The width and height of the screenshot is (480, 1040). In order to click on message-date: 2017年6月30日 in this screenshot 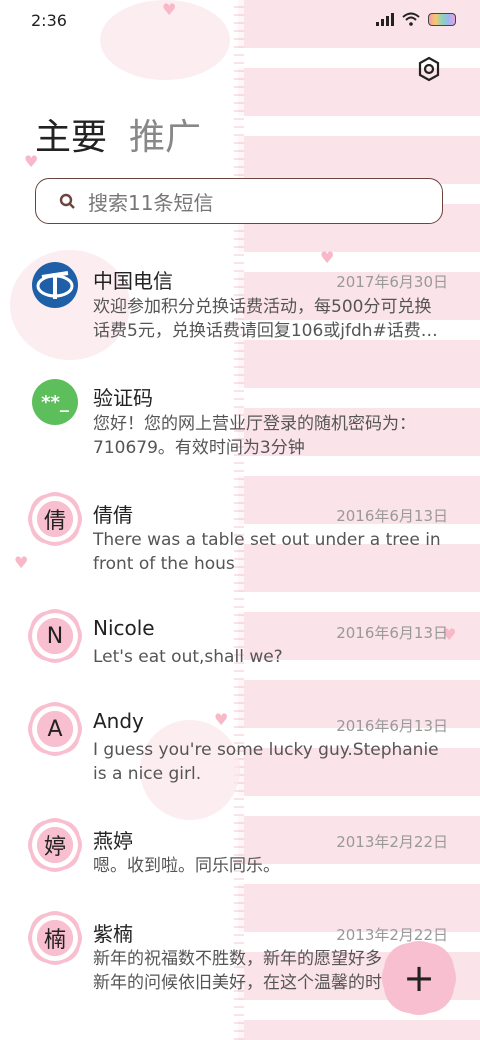, I will do `click(392, 282)`.